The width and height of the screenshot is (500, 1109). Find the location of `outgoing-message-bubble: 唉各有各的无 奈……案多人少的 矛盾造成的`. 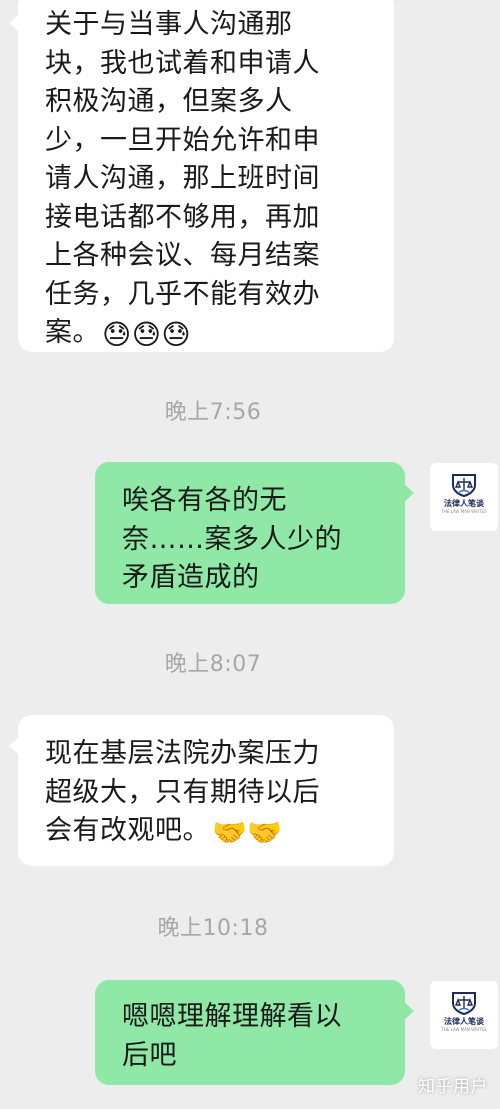

outgoing-message-bubble: 唉各有各的无 奈……案多人少的 矛盾造成的 is located at coordinates (254, 533).